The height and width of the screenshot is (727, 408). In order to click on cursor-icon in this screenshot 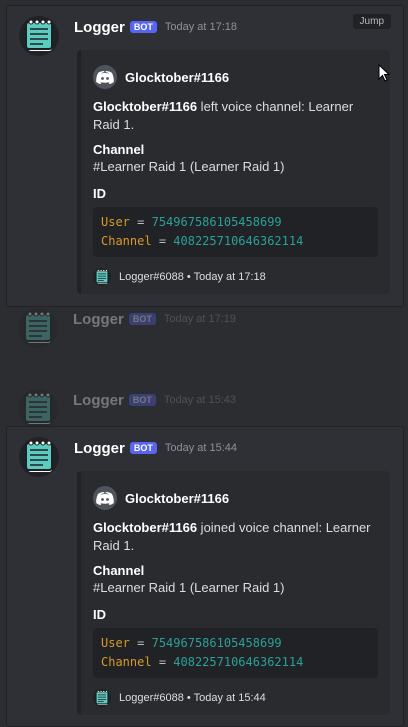, I will do `click(384, 73)`.